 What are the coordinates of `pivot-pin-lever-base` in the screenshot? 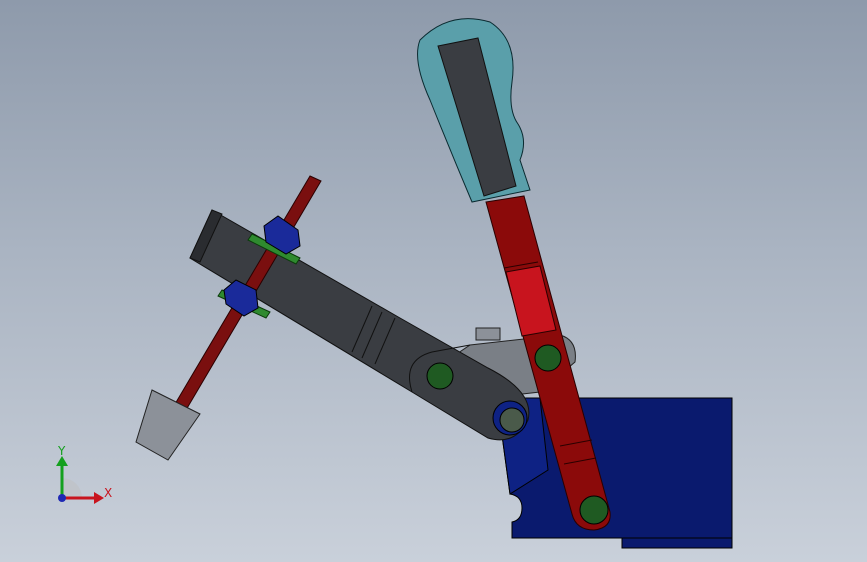 It's located at (594, 510).